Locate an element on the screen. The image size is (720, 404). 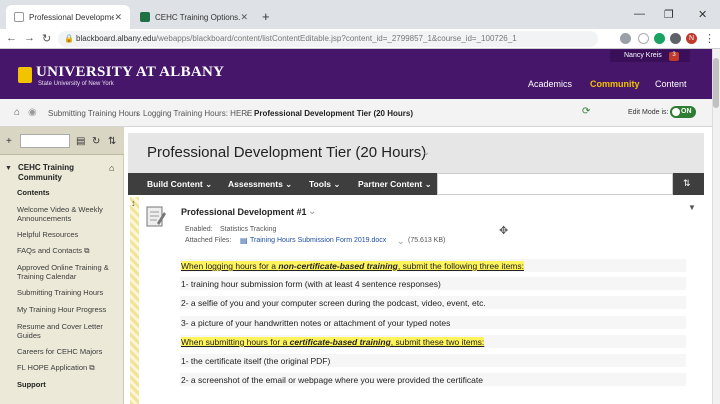
page-favicon-icon is located at coordinates (19, 17).